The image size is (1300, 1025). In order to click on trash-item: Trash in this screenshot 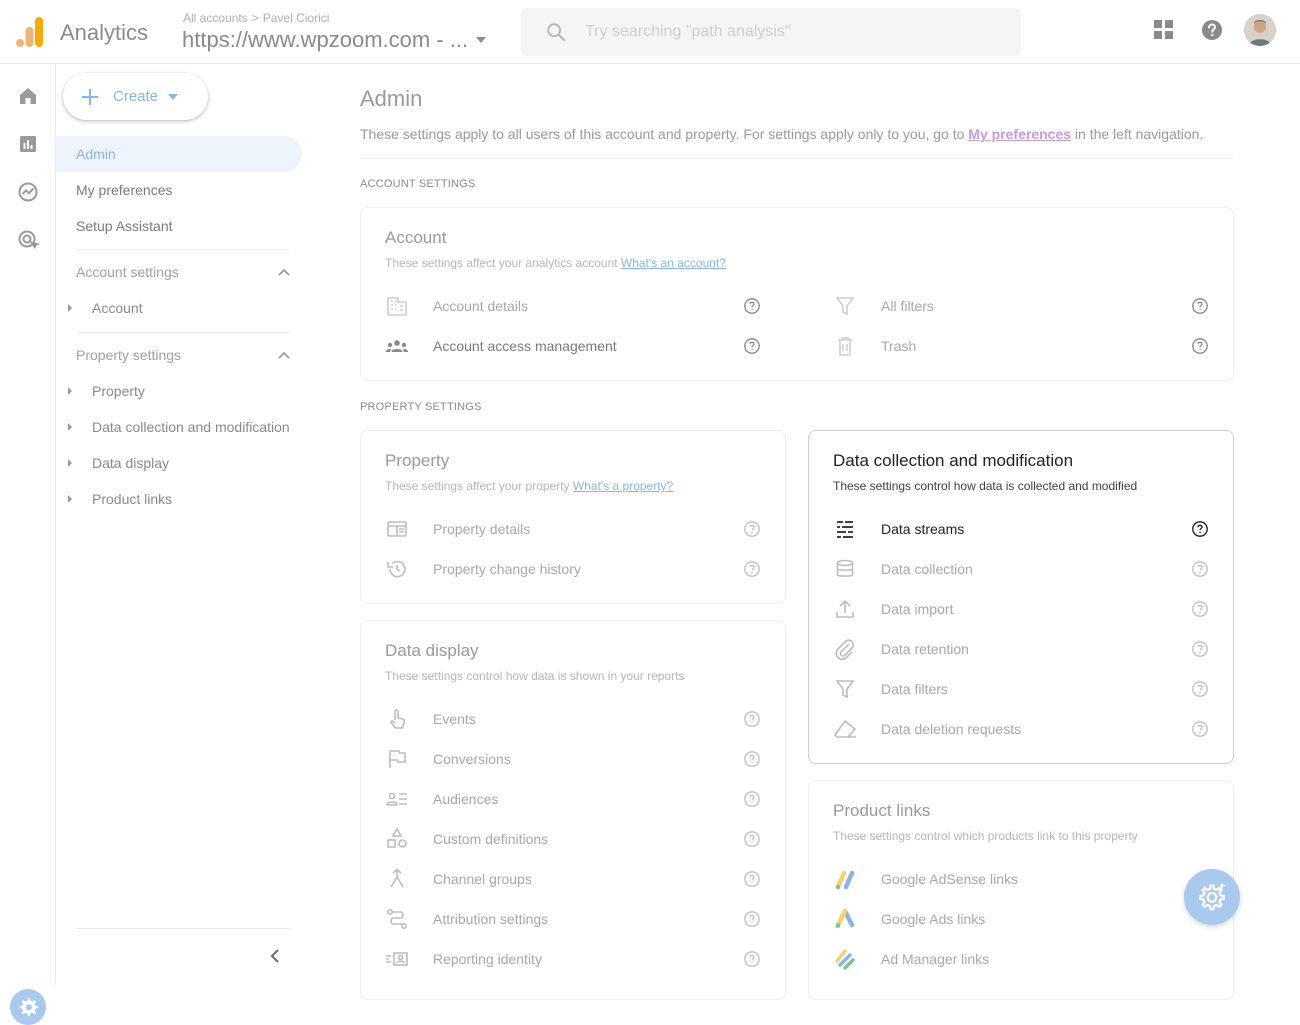, I will do `click(874, 346)`.